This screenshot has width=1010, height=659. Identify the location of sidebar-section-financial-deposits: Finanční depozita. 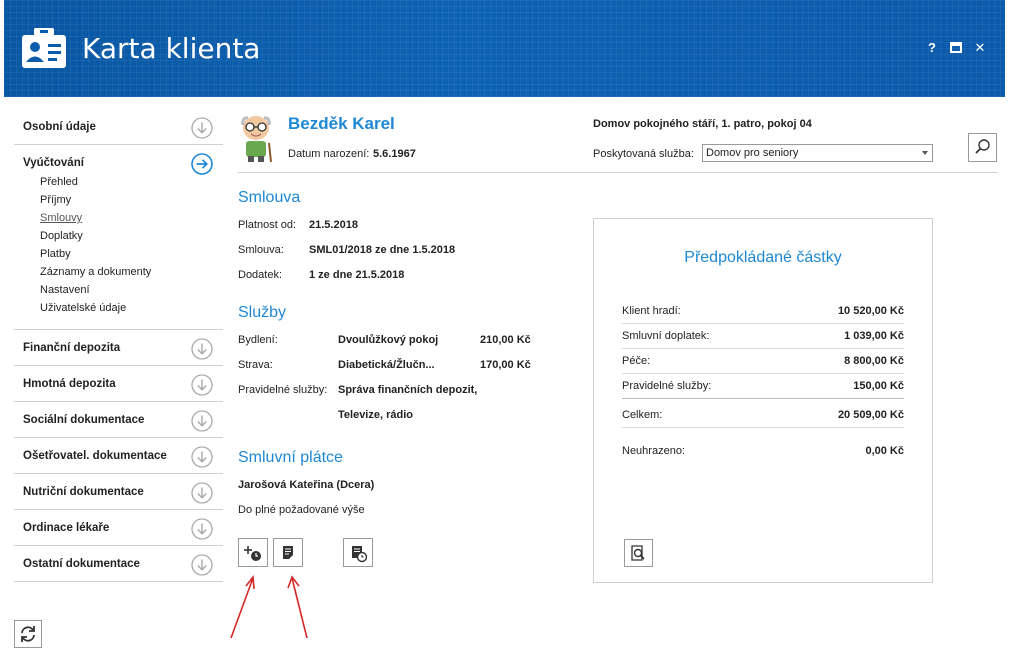
(118, 348).